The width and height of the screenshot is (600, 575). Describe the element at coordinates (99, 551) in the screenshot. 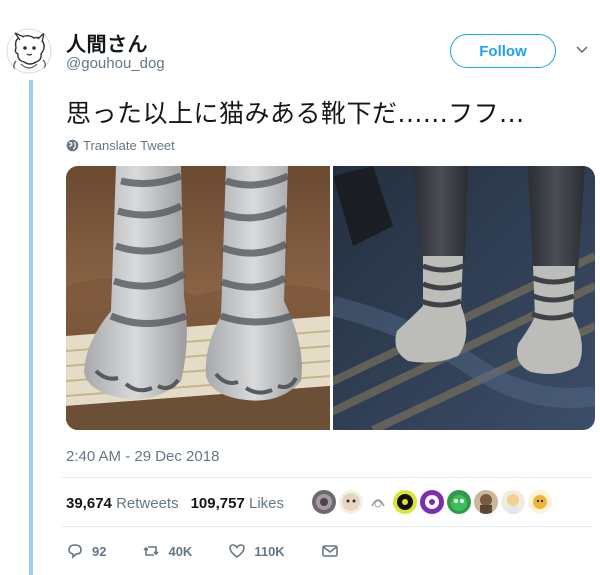

I see `reply-count: 92` at that location.